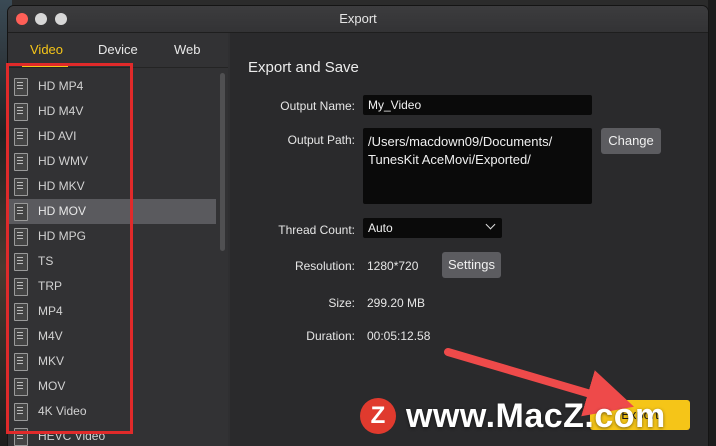 The width and height of the screenshot is (716, 446). Describe the element at coordinates (471, 265) in the screenshot. I see `settings-button: Settings` at that location.